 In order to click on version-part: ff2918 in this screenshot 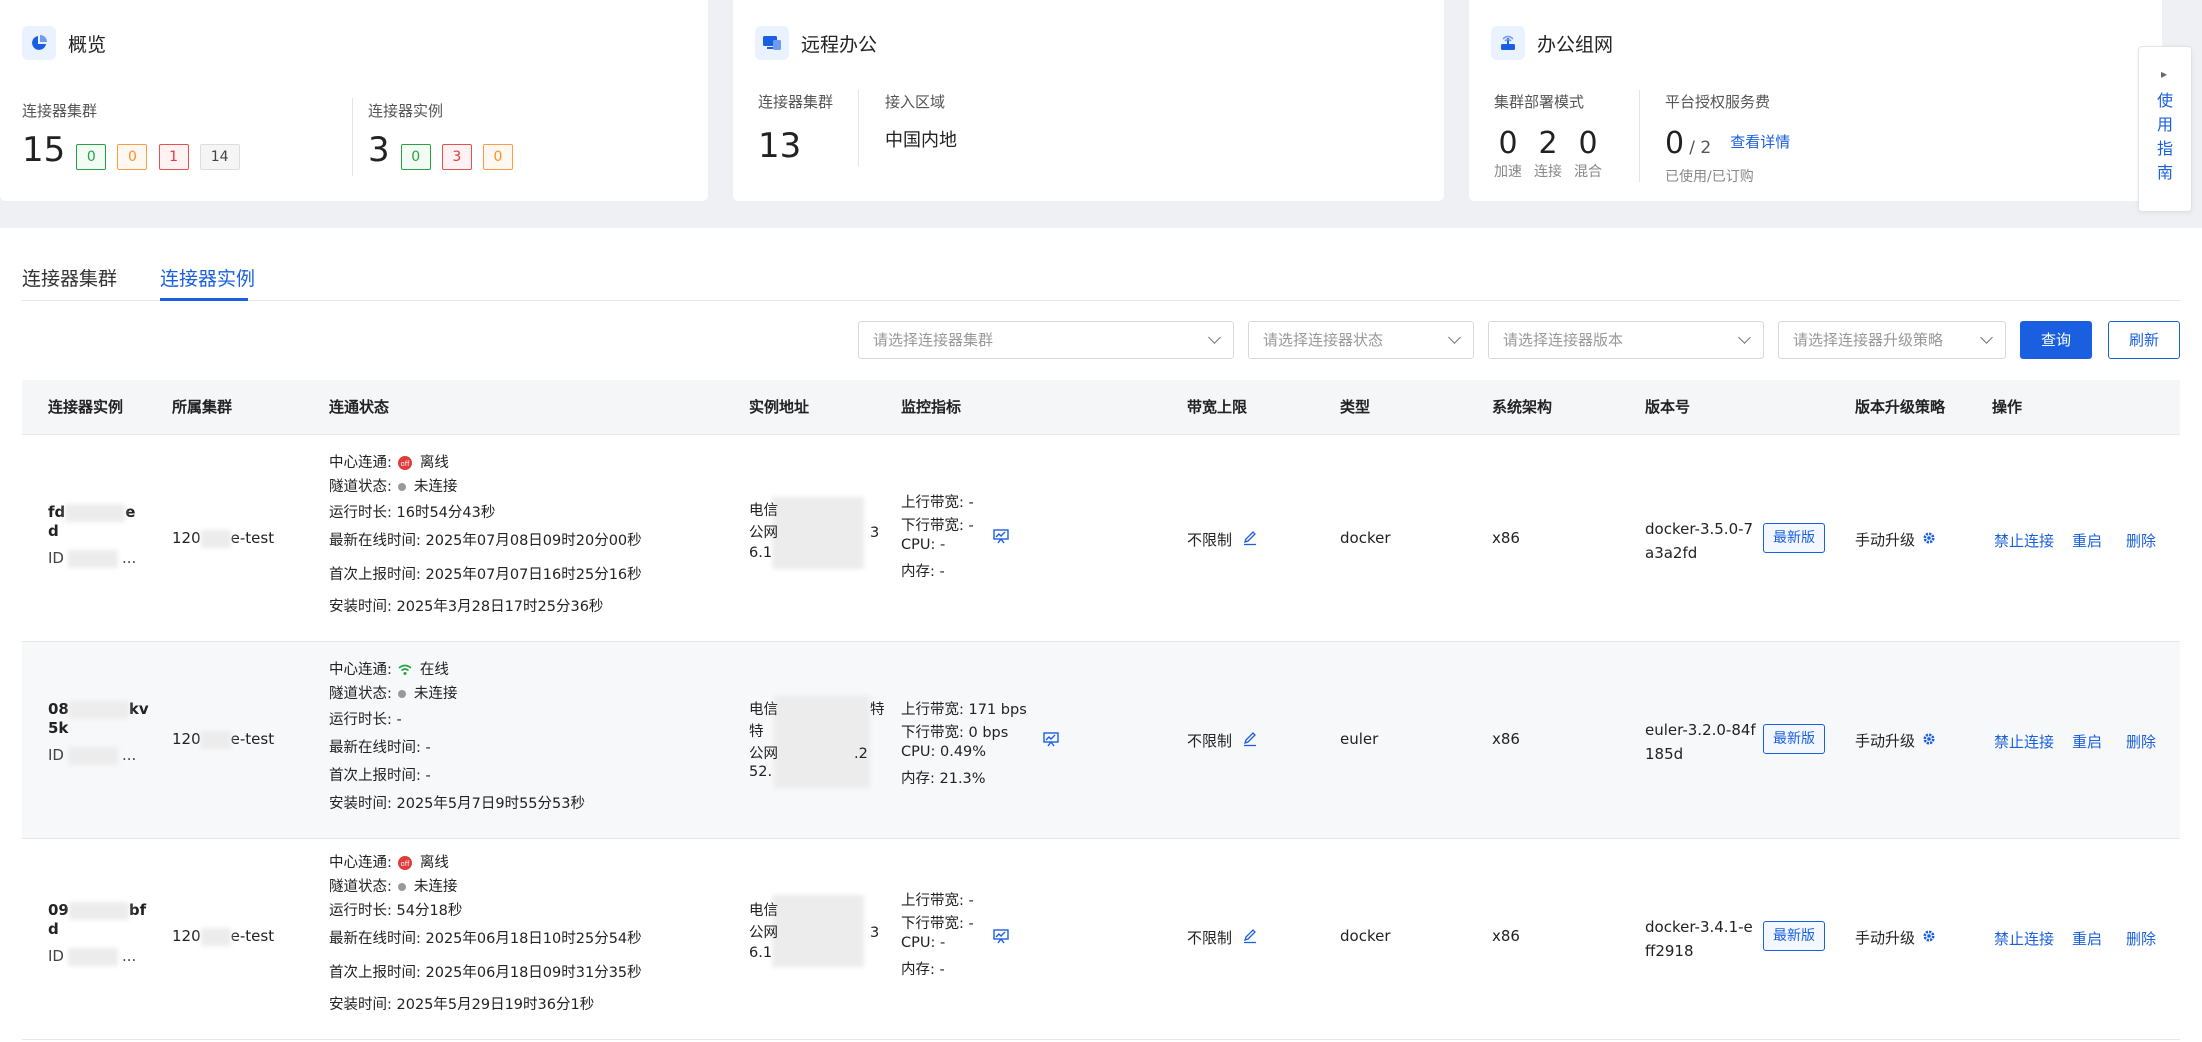, I will do `click(1669, 951)`.